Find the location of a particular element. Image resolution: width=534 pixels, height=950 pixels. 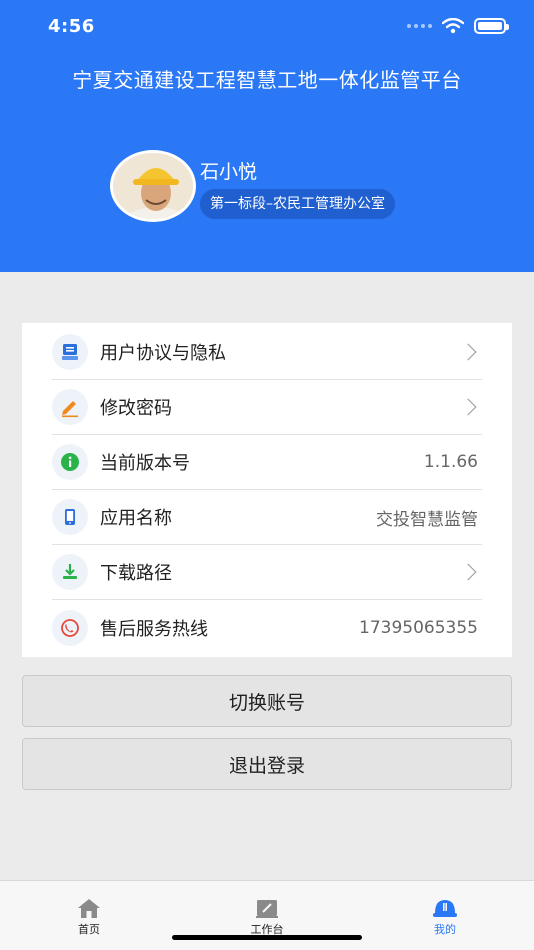

app-name-value: 交投智慧监管 is located at coordinates (427, 519).